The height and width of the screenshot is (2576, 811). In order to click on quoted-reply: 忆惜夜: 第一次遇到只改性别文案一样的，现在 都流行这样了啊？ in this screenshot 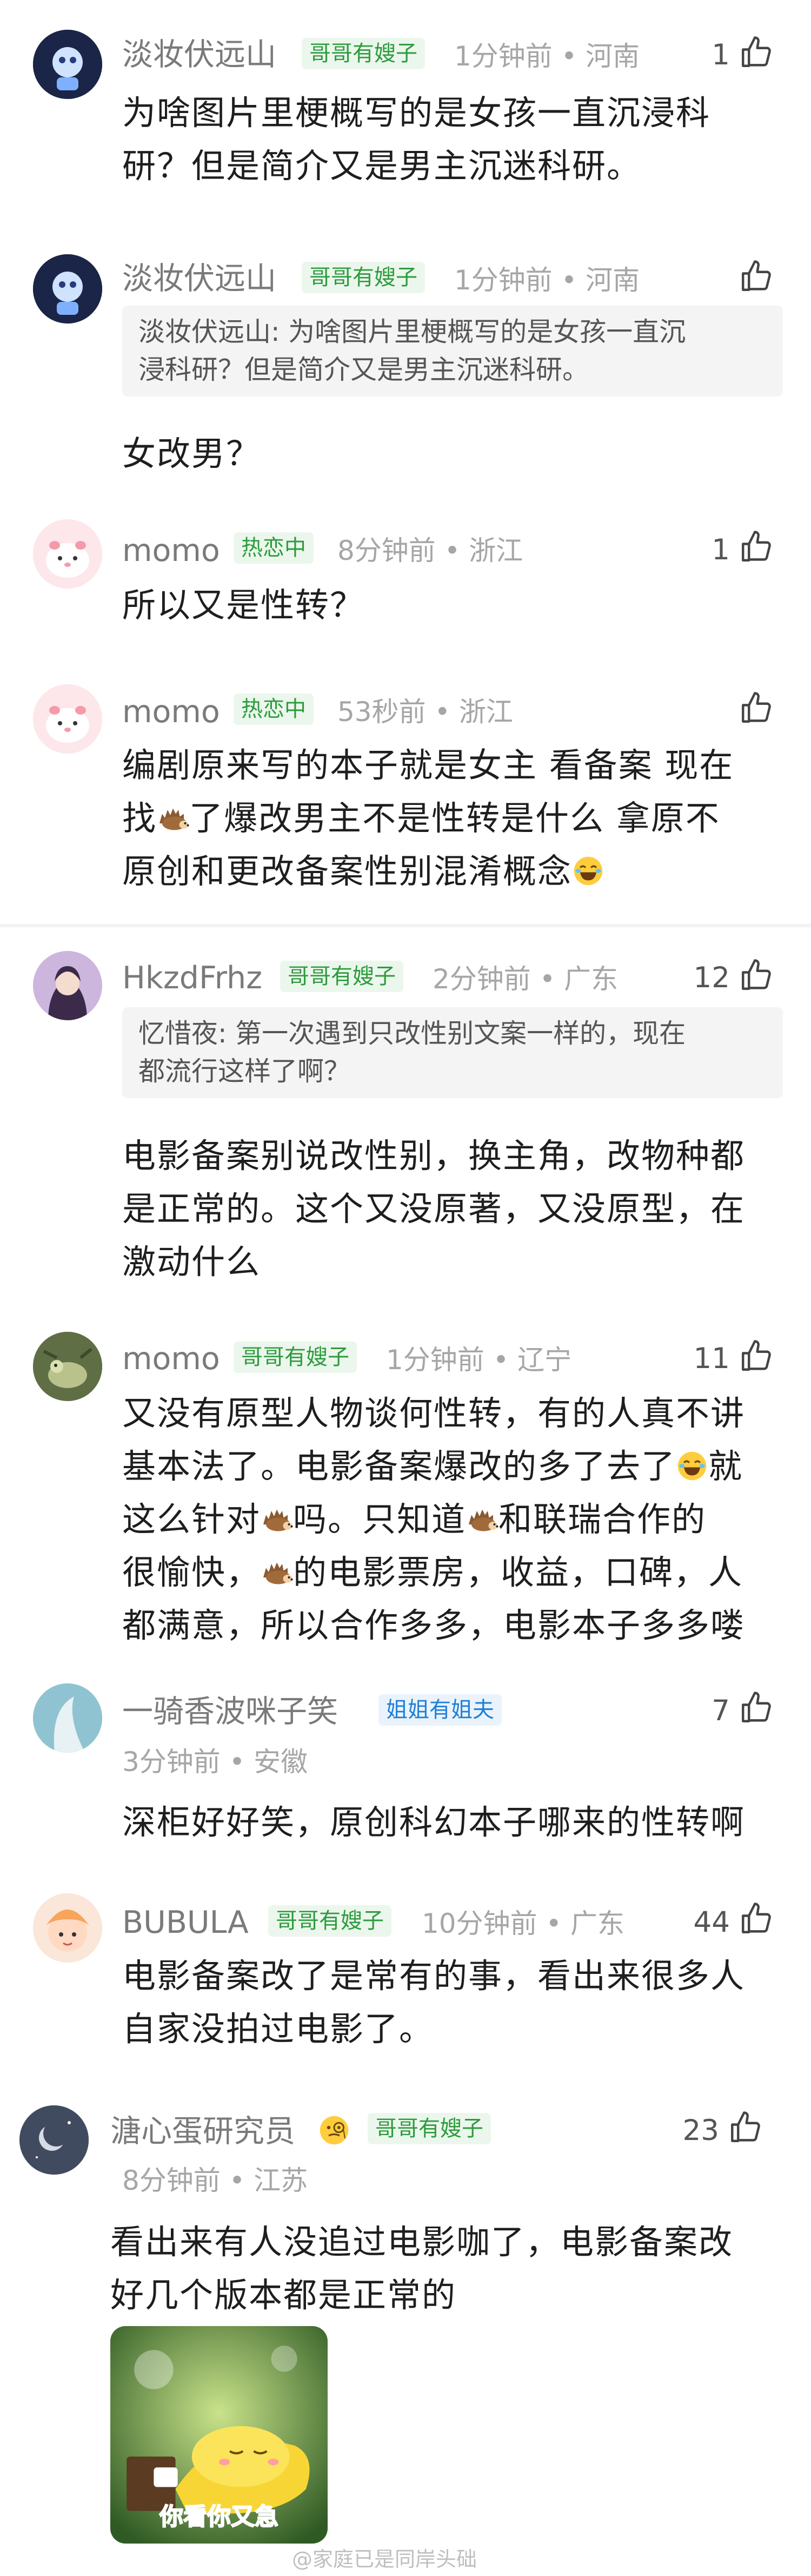, I will do `click(452, 1052)`.